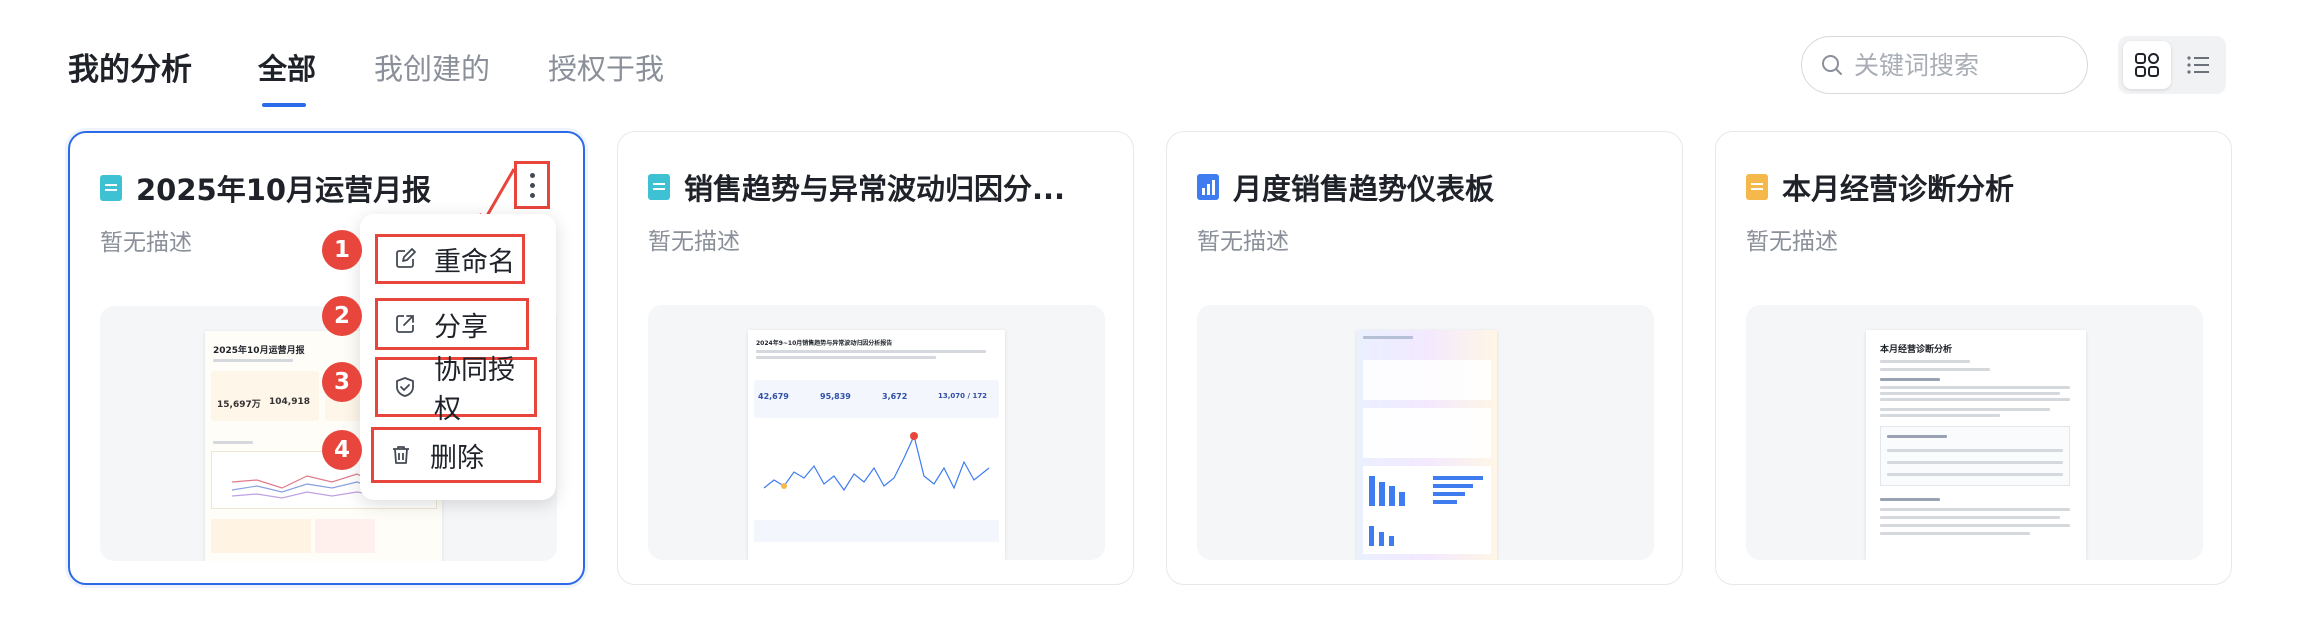  I want to click on card-title-row: 2025年10月运营月报, so click(265, 188).